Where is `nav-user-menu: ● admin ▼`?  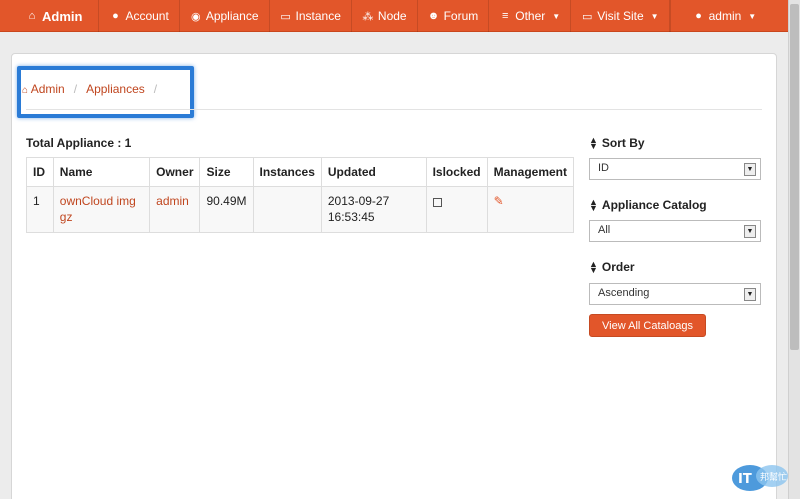
nav-user-menu: ● admin ▼ is located at coordinates (733, 16).